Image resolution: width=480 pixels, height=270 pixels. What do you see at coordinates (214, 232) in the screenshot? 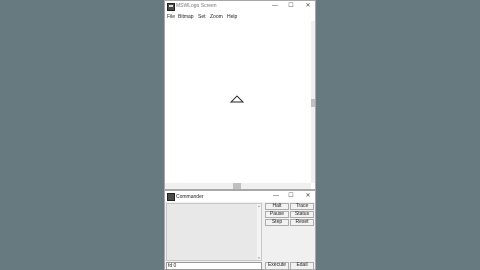
I see `command-history: ▲ ▼` at bounding box center [214, 232].